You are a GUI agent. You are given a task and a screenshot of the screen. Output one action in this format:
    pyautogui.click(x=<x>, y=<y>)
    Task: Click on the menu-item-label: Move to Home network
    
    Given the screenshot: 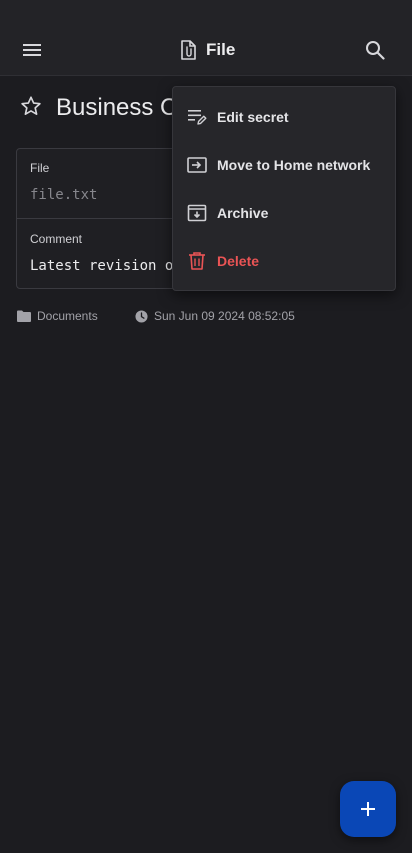 What is the action you would take?
    pyautogui.click(x=294, y=165)
    